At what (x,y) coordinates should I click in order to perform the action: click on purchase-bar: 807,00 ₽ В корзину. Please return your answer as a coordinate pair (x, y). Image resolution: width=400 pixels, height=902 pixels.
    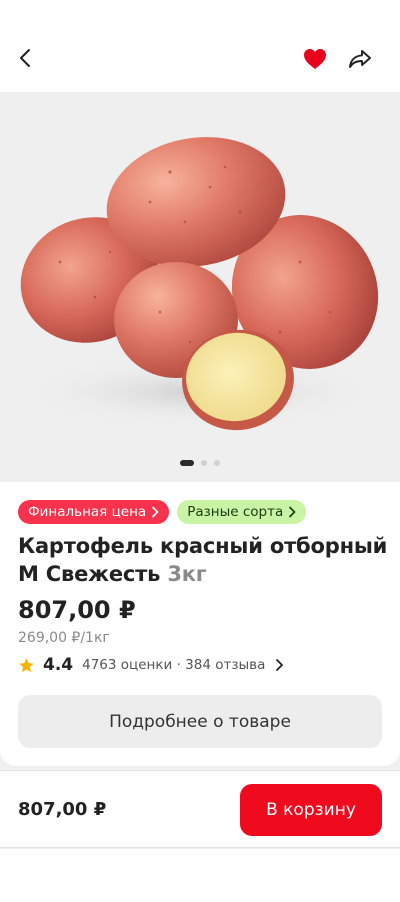
    Looking at the image, I should click on (200, 809).